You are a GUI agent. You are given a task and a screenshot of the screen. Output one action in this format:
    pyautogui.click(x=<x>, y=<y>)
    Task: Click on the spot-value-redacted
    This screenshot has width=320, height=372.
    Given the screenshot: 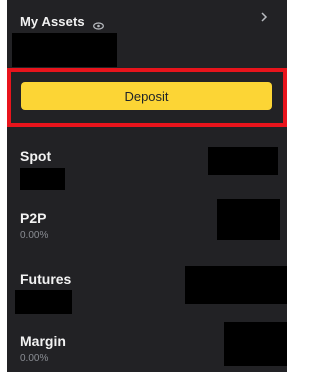 What is the action you would take?
    pyautogui.click(x=243, y=161)
    